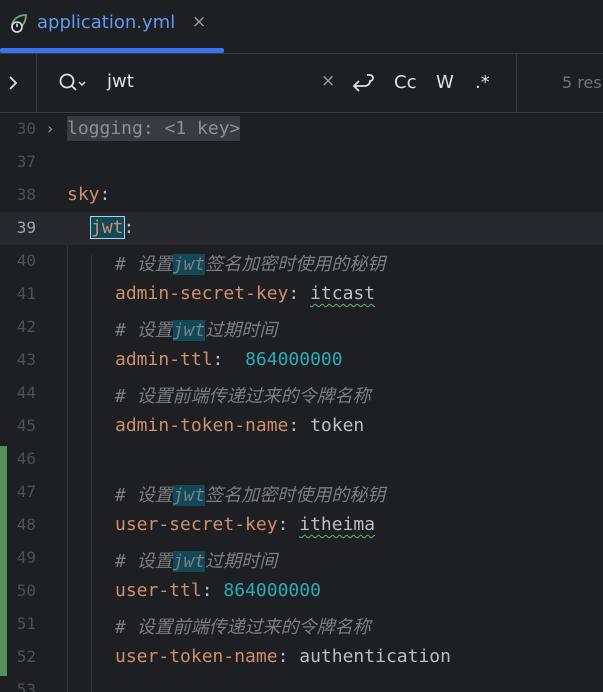  I want to click on code-line: 44 # 设置前端传递过来的令牌名称, so click(301, 393).